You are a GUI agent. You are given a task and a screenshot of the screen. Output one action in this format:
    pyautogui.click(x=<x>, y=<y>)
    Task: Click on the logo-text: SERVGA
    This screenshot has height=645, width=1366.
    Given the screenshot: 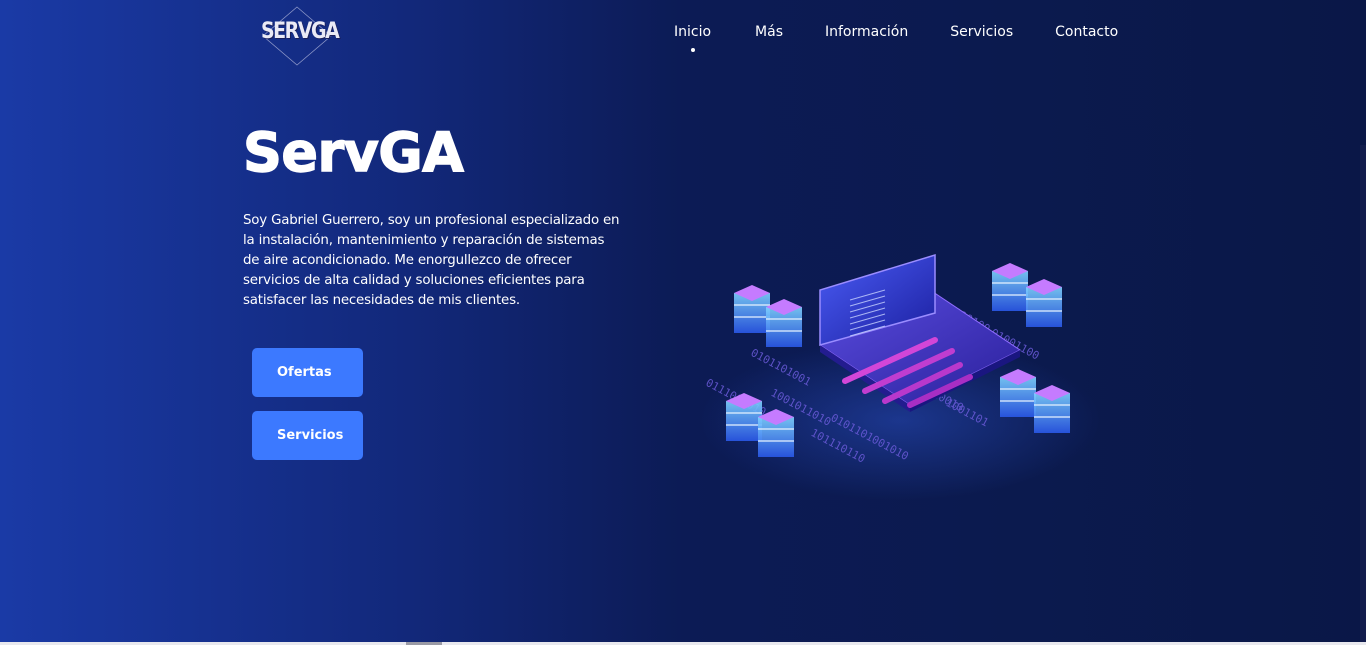 What is the action you would take?
    pyautogui.click(x=300, y=31)
    